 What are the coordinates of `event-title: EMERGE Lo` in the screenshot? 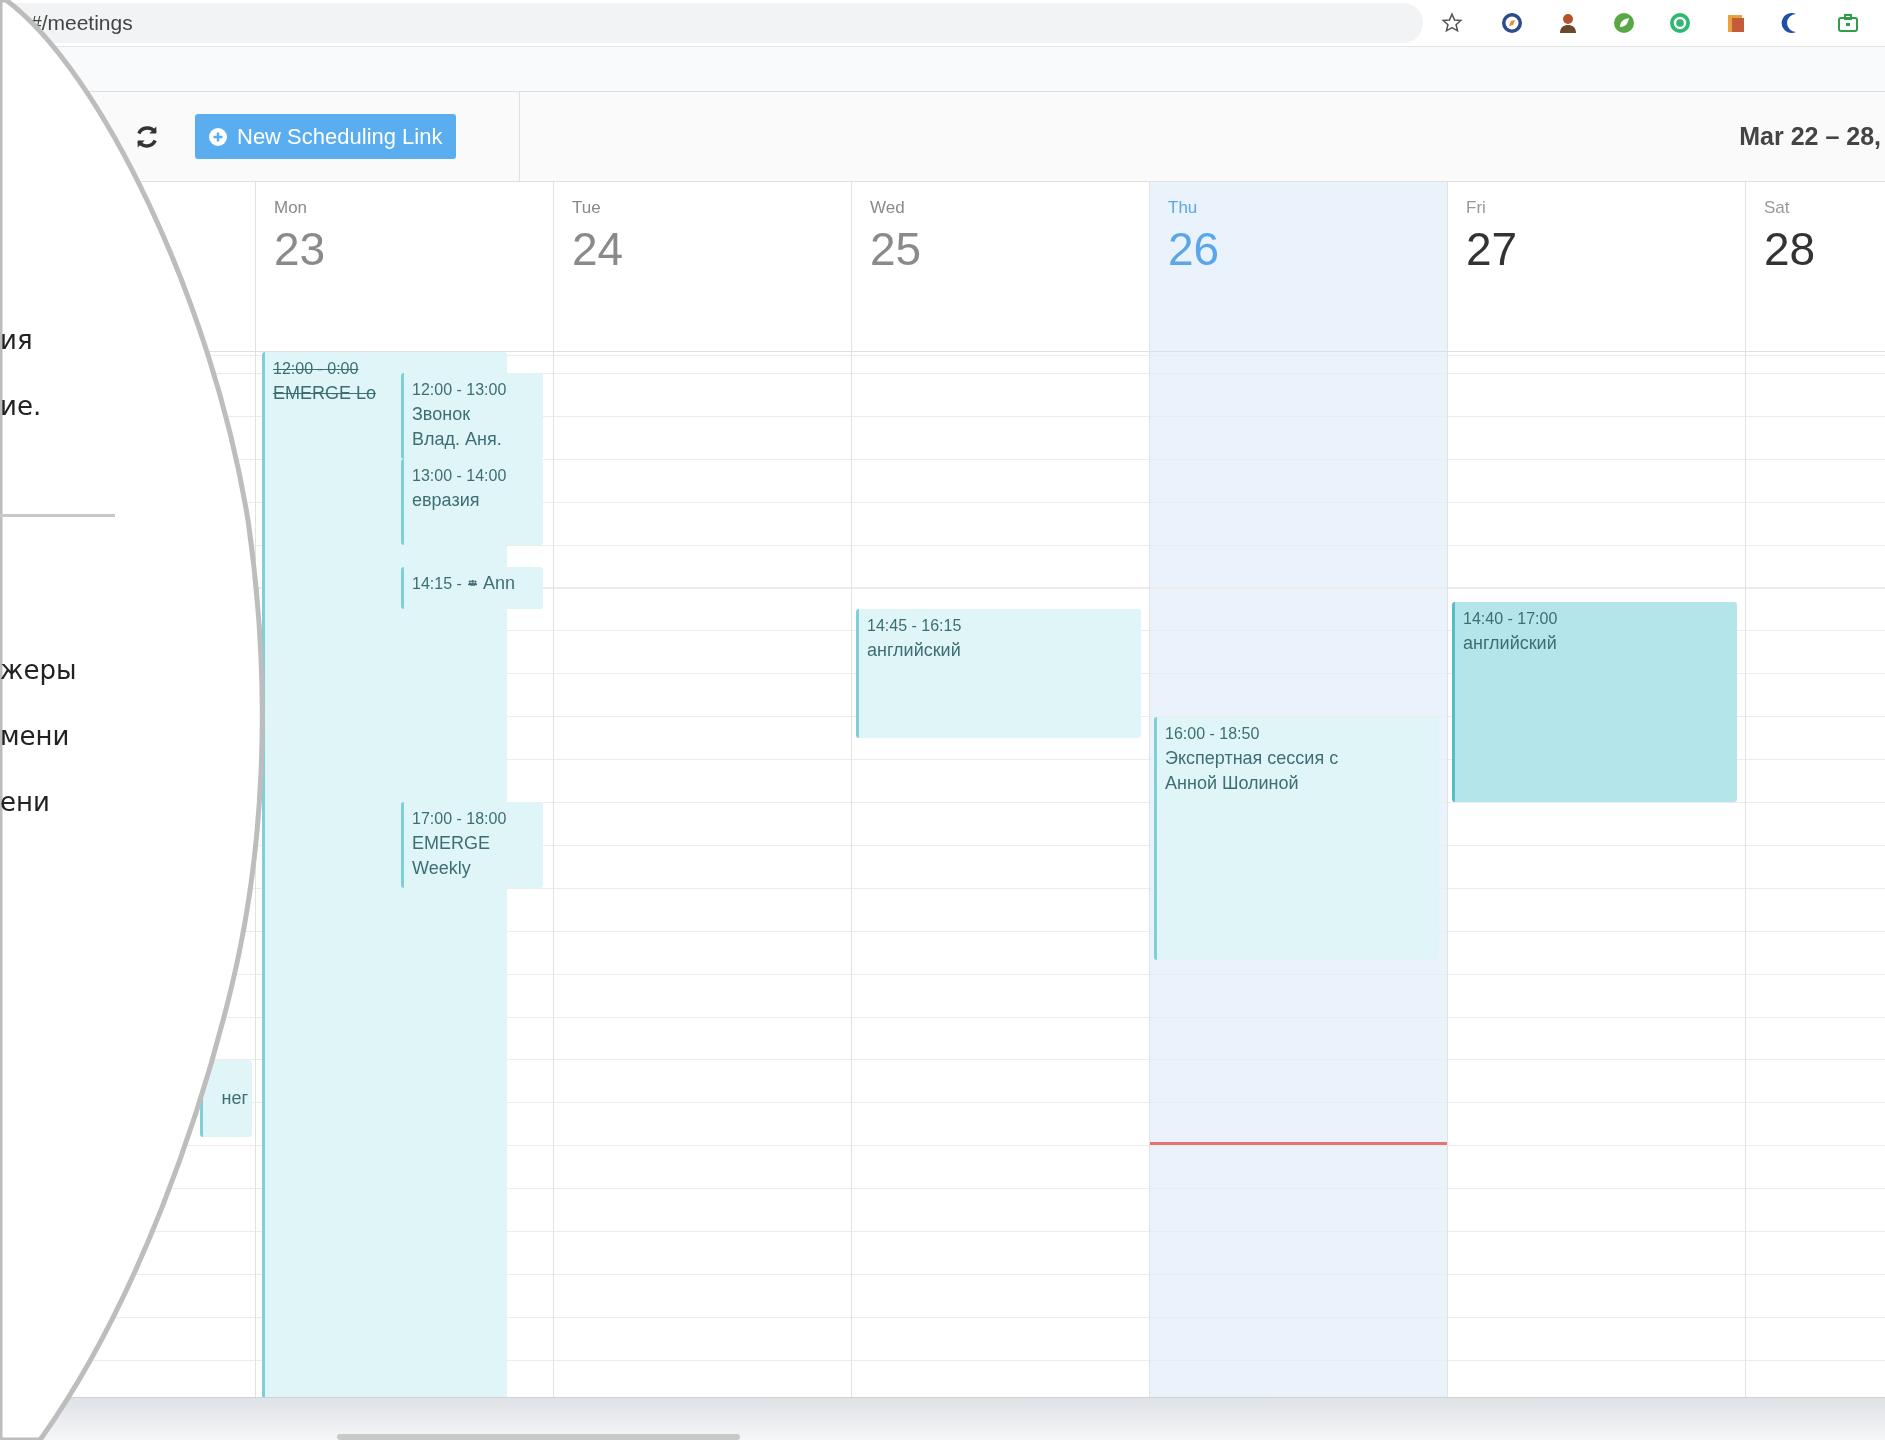 It's located at (325, 393).